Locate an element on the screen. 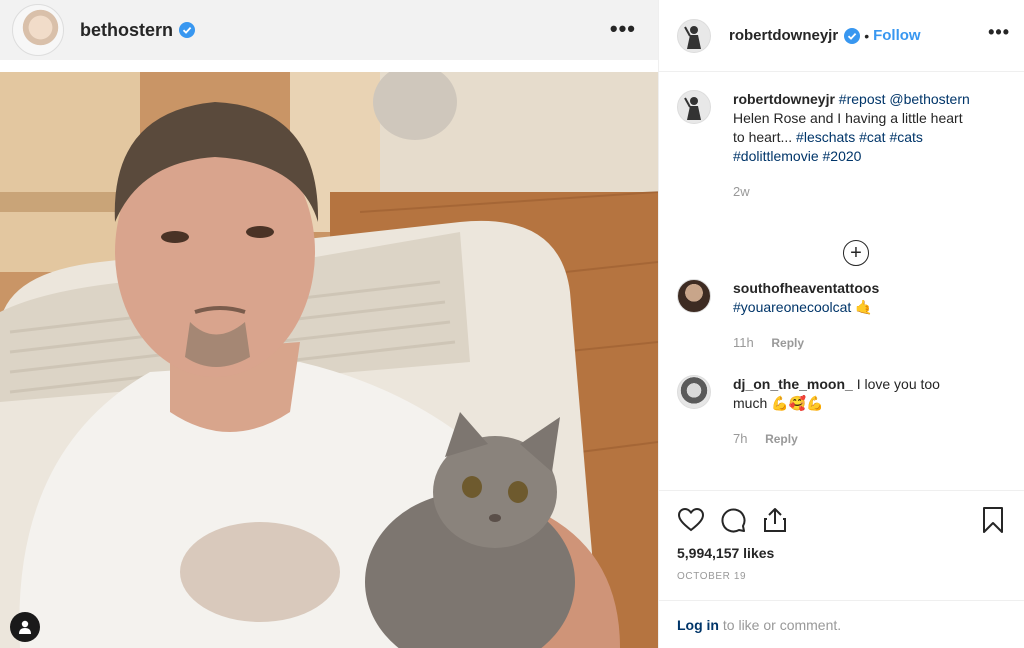 The image size is (1024, 648). comment-username: southofheaventattoos is located at coordinates (806, 288).